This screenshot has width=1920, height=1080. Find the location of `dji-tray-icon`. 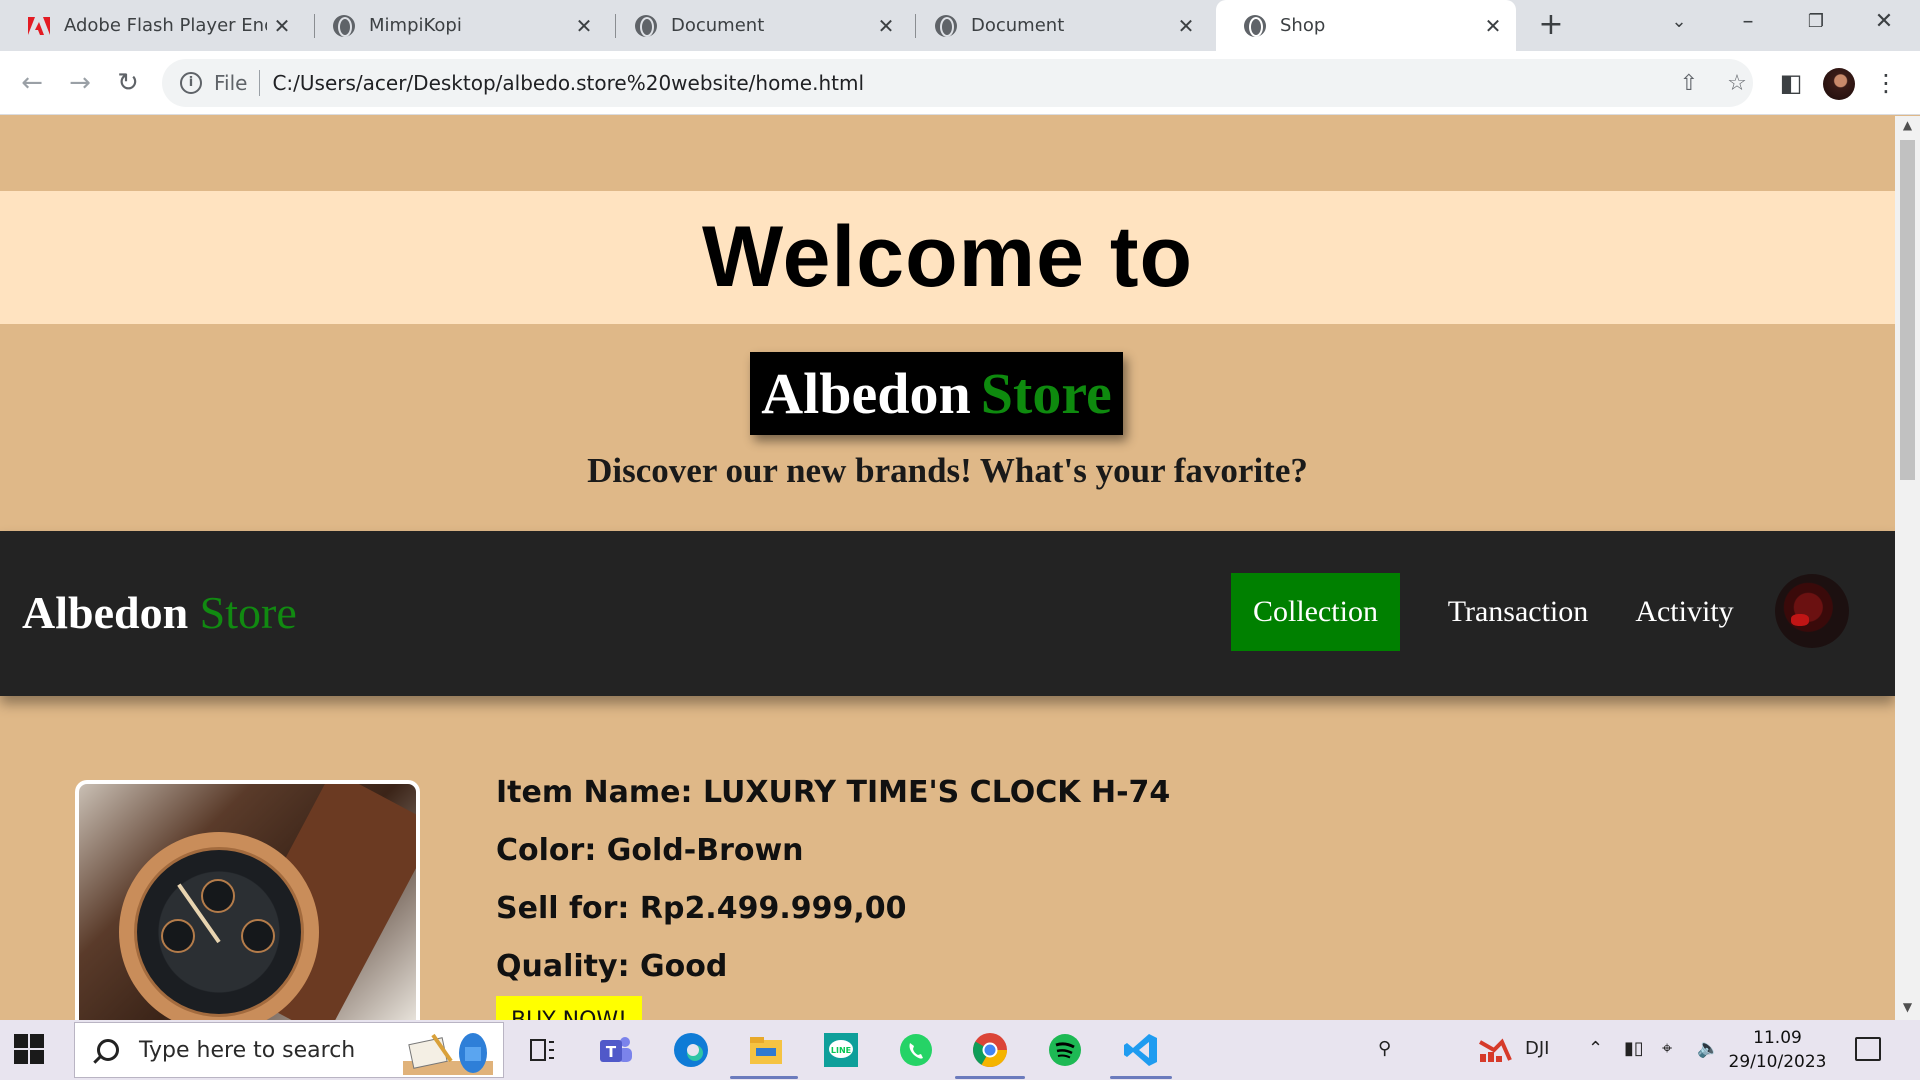

dji-tray-icon is located at coordinates (1495, 1051).